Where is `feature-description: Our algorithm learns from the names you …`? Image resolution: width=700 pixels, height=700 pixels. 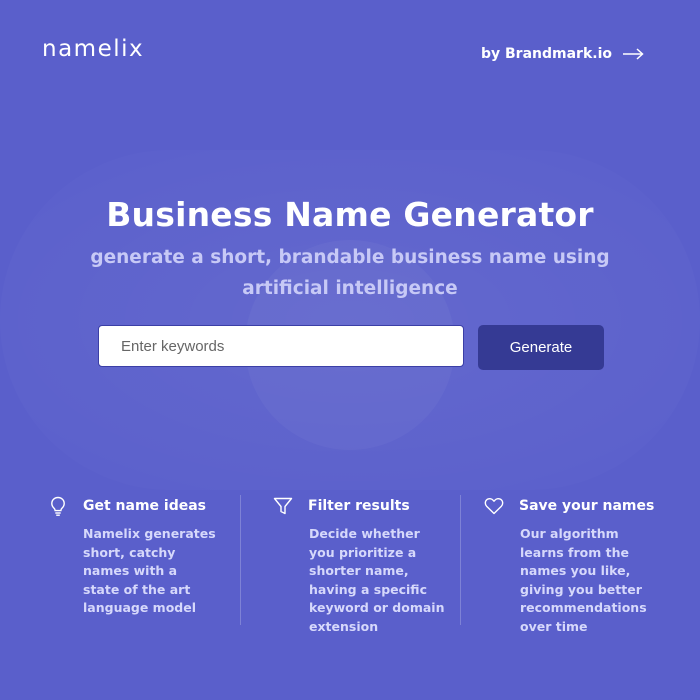 feature-description: Our algorithm learns from the names you … is located at coordinates (583, 580).